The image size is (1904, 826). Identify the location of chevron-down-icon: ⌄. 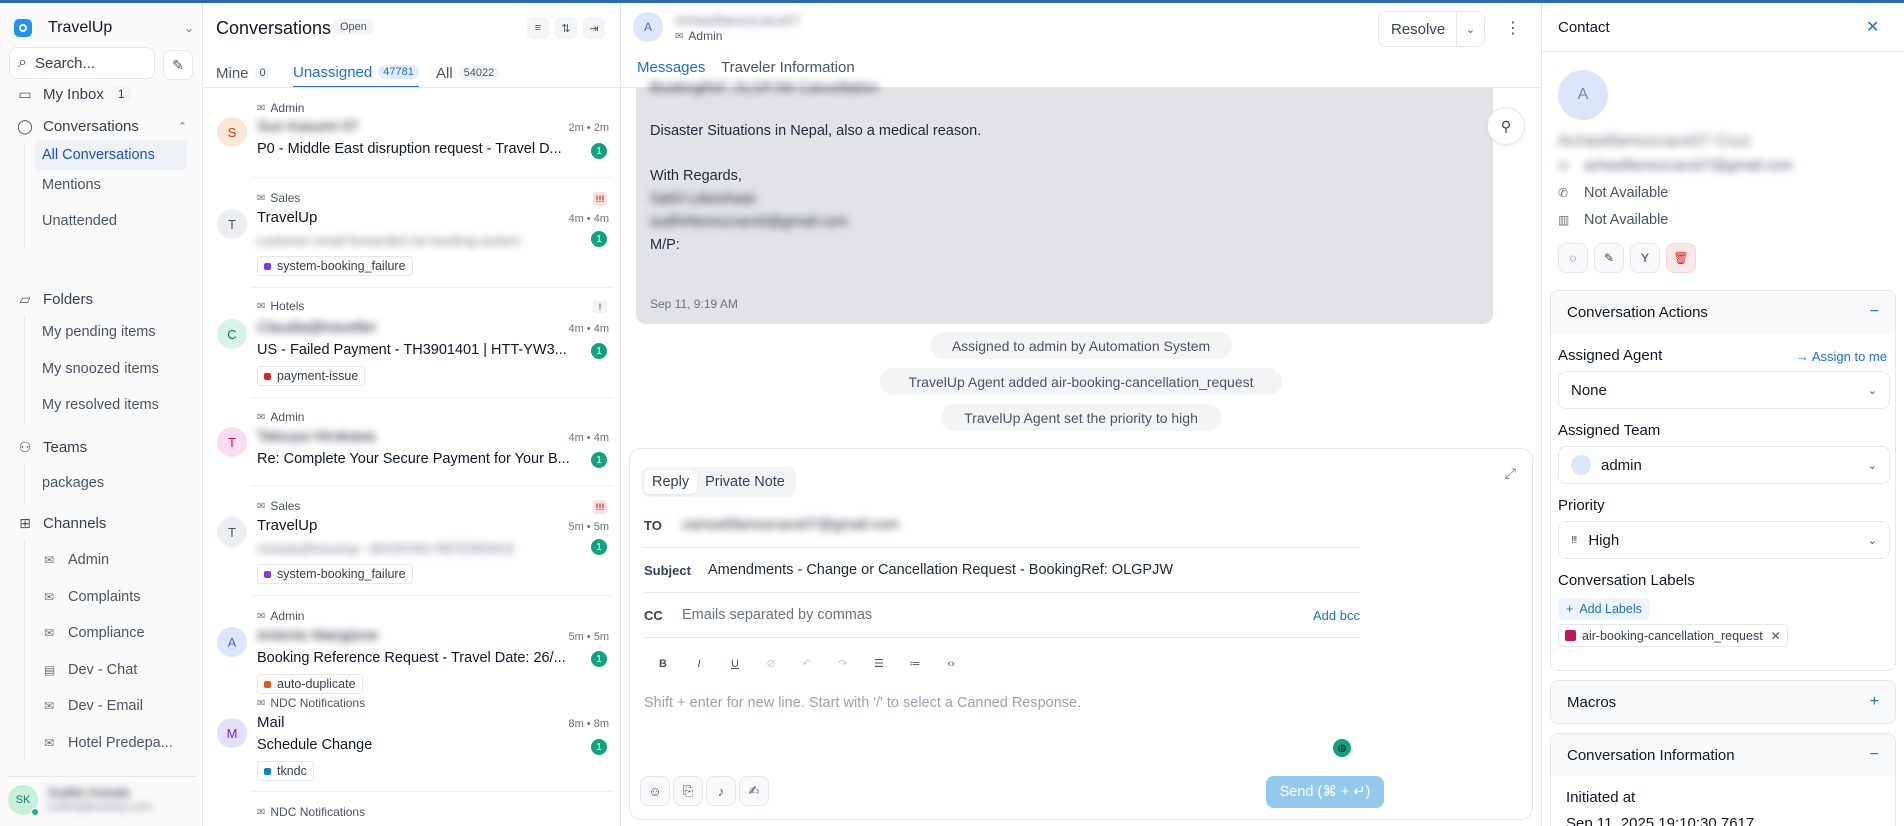
(1872, 390).